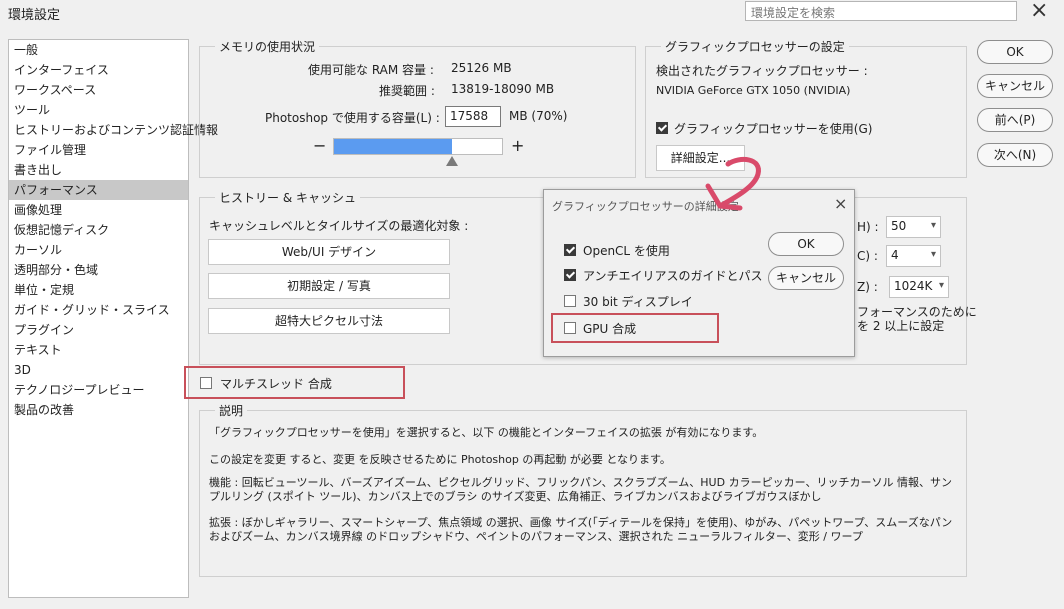 This screenshot has width=1064, height=609. Describe the element at coordinates (840, 203) in the screenshot. I see `dialog-close-icon: ×` at that location.